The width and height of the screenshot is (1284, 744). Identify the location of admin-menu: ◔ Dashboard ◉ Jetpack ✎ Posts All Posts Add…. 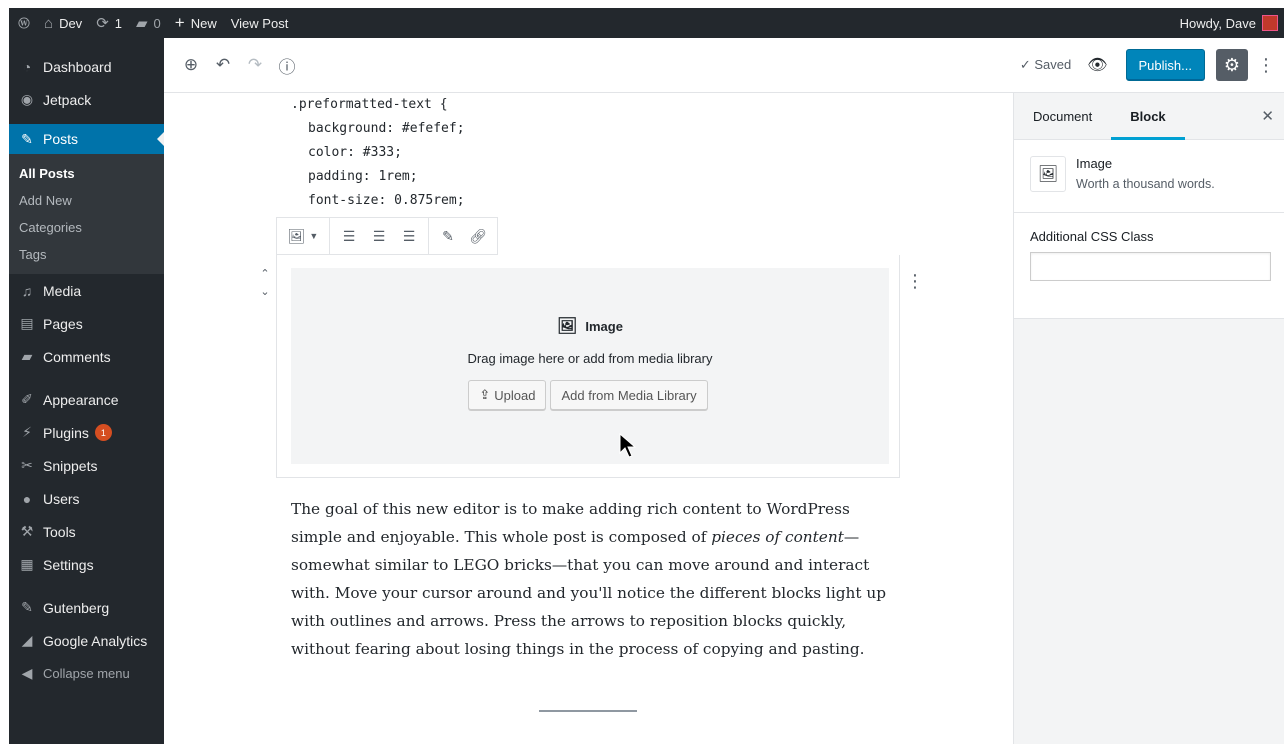
(86, 391).